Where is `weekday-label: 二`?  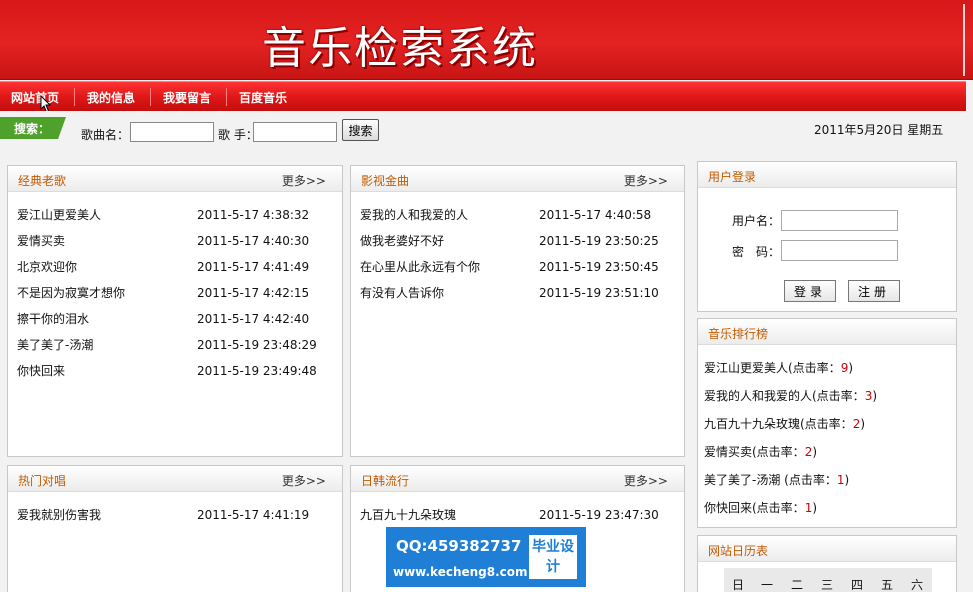 weekday-label: 二 is located at coordinates (797, 585).